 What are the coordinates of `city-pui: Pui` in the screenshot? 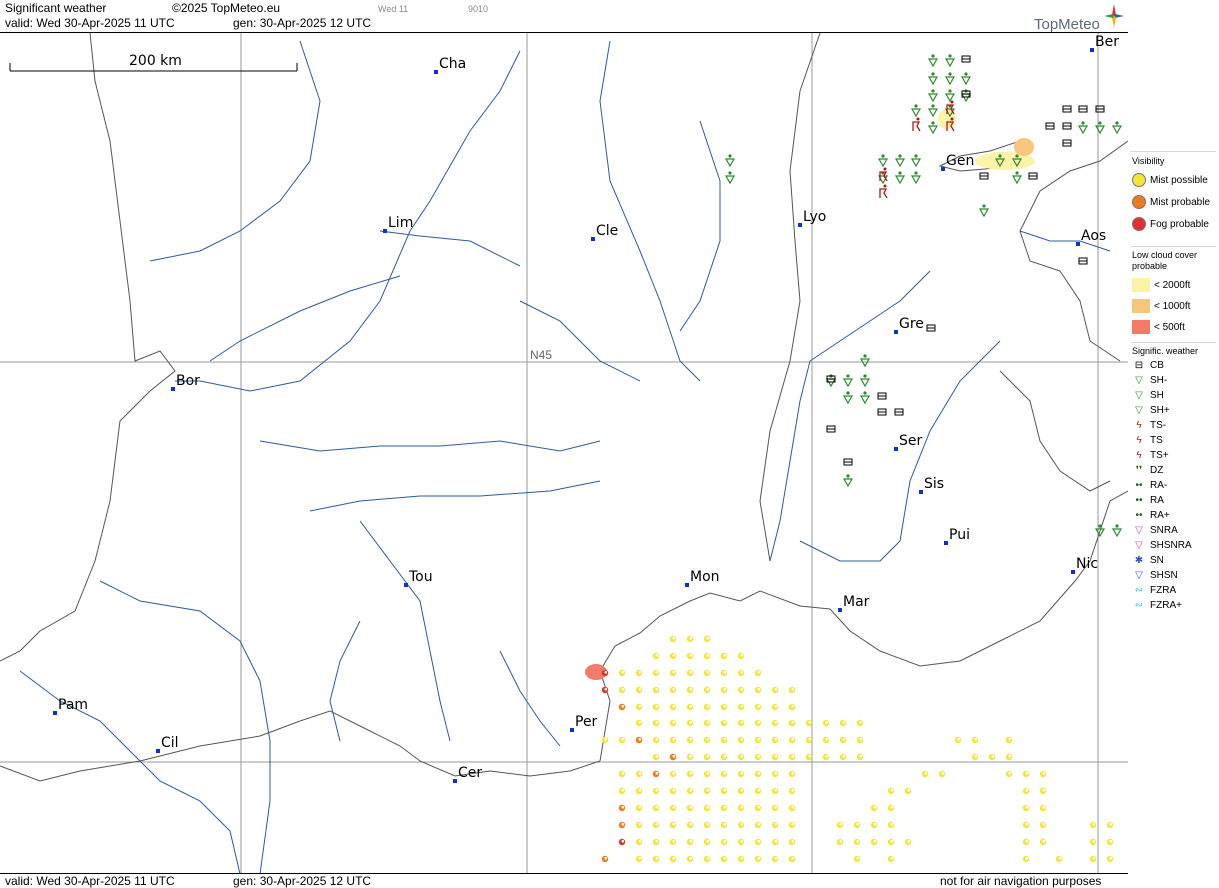 It's located at (957, 536).